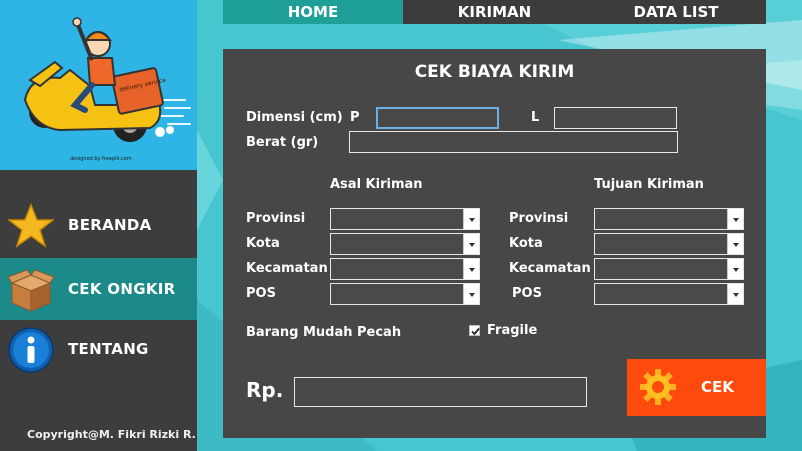  Describe the element at coordinates (717, 387) in the screenshot. I see `cek-button-label: CEK` at that location.